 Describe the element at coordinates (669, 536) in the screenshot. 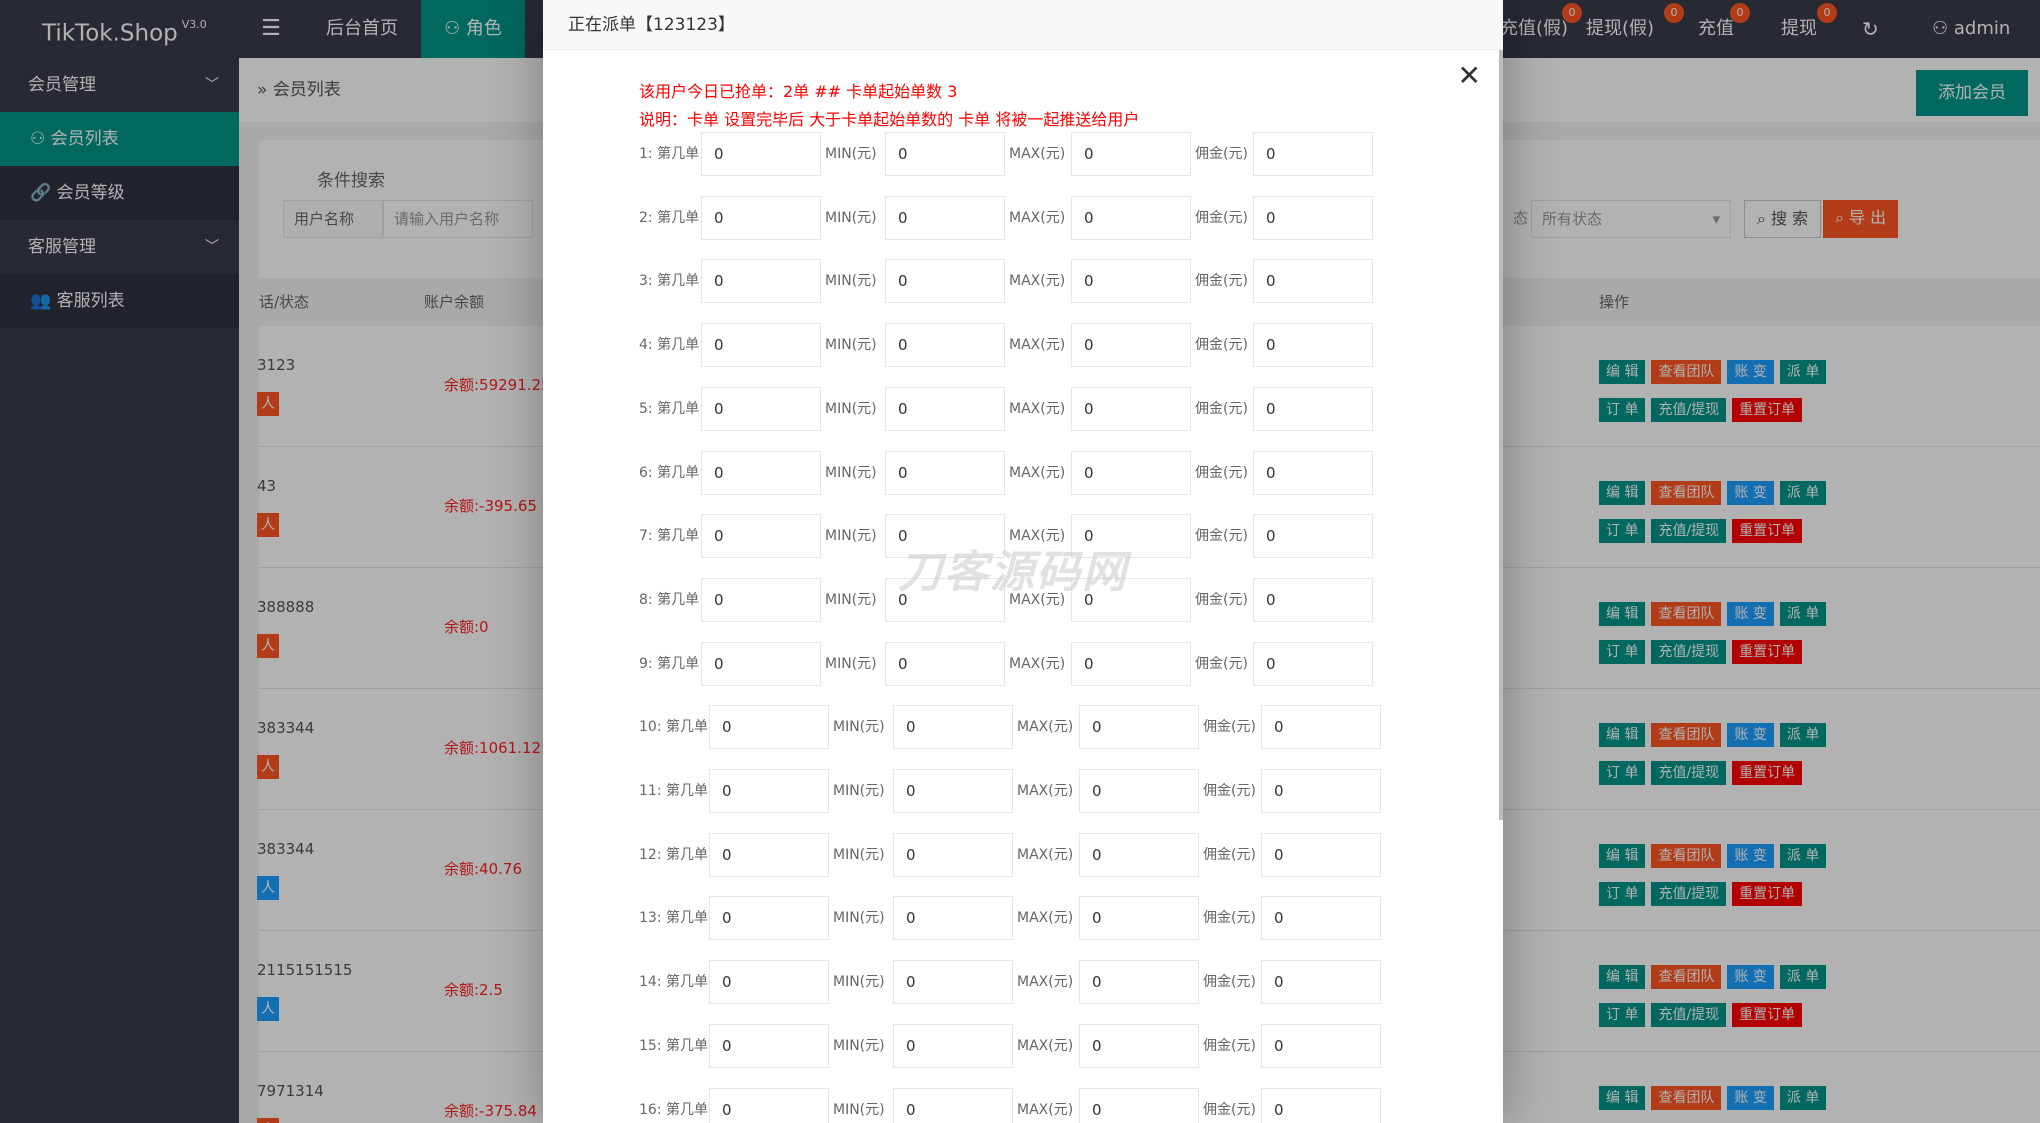

I see `order-label: 7: 第几单` at that location.